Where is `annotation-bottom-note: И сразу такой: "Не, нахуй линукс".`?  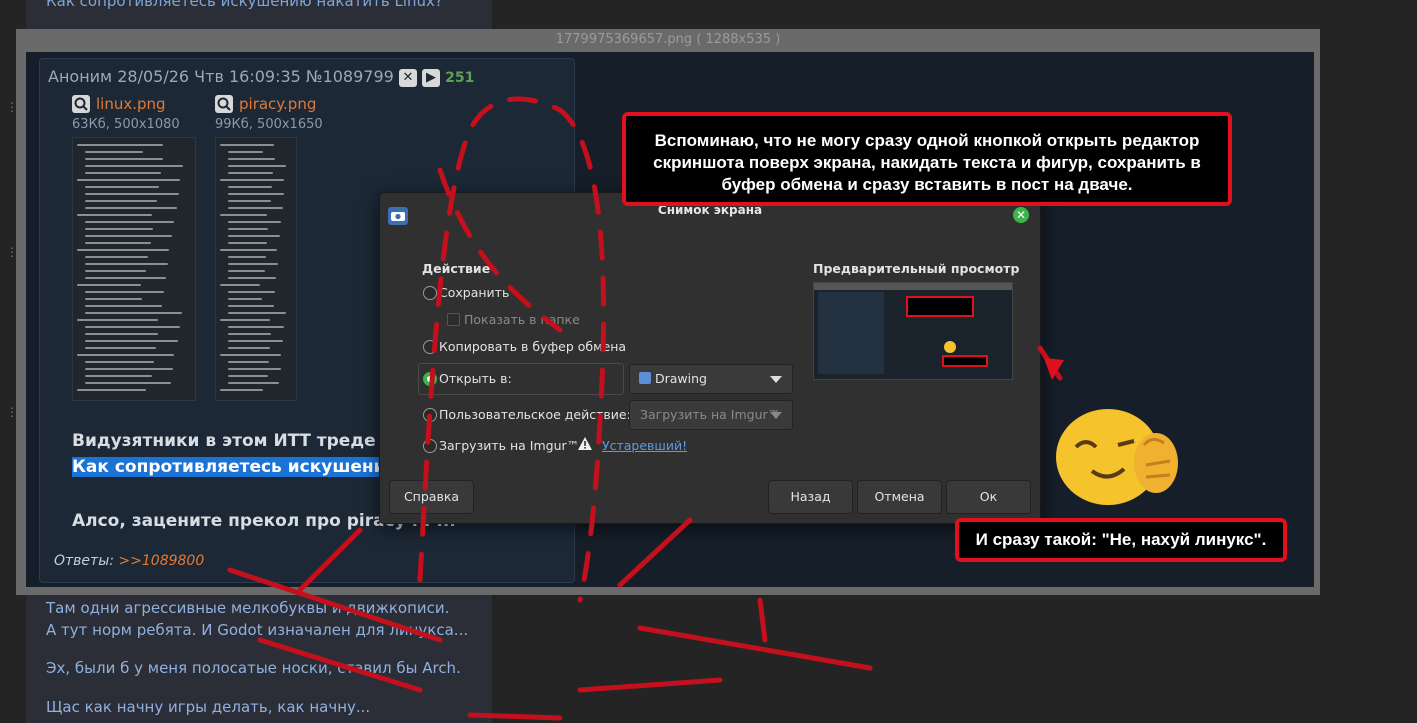
annotation-bottom-note: И сразу такой: "Не, нахуй линукс". is located at coordinates (1121, 540).